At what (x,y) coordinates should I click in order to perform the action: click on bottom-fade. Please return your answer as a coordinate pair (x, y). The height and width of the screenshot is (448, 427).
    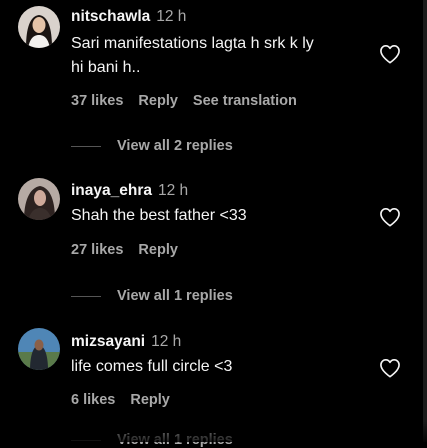
    Looking at the image, I should click on (213, 431).